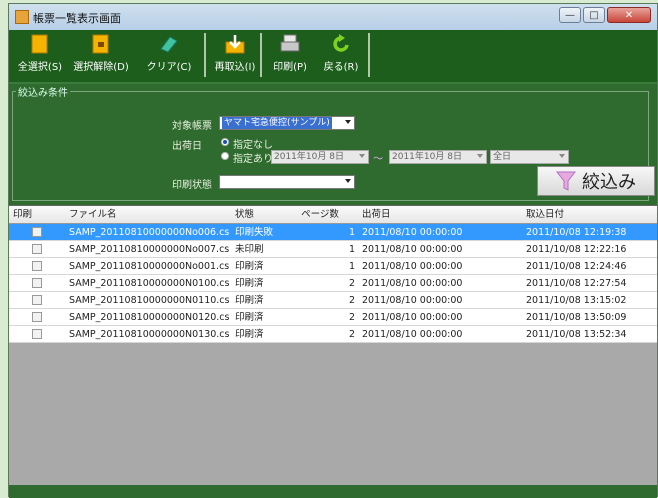 Image resolution: width=658 pixels, height=498 pixels. I want to click on radio-ship-some, so click(225, 156).